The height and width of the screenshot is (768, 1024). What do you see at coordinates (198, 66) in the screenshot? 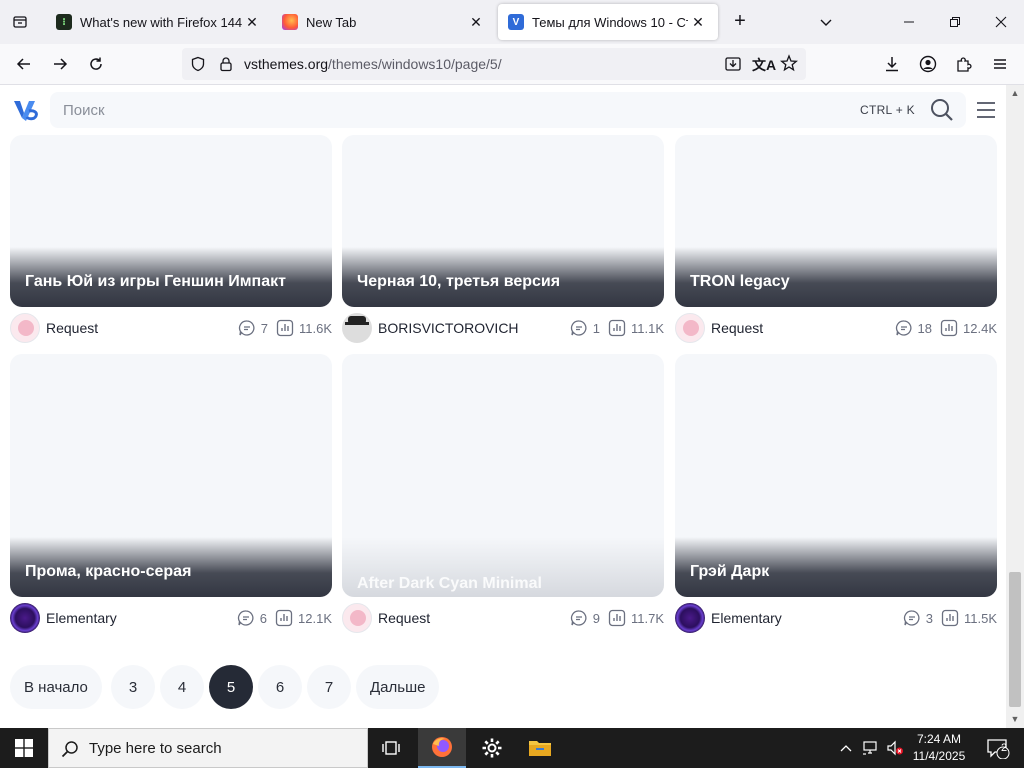
I see `tracking-shield-icon` at bounding box center [198, 66].